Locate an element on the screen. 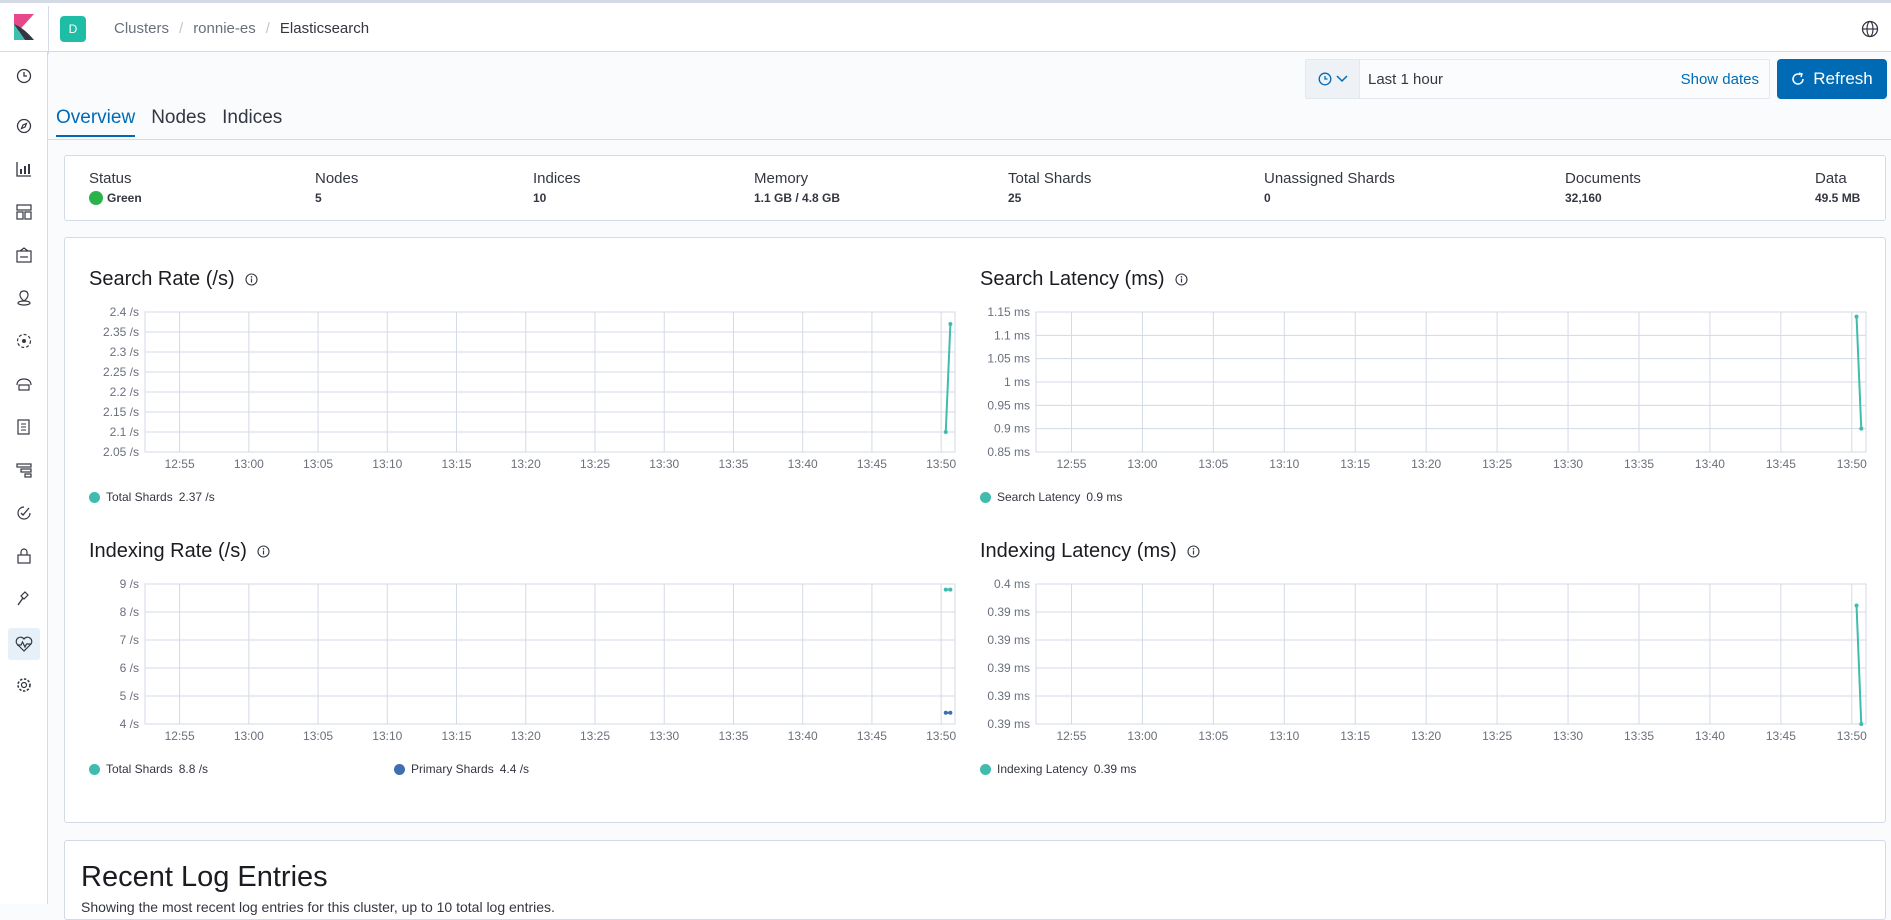 Image resolution: width=1891 pixels, height=920 pixels. legend-item: Total Shards 2.37 /s is located at coordinates (152, 497).